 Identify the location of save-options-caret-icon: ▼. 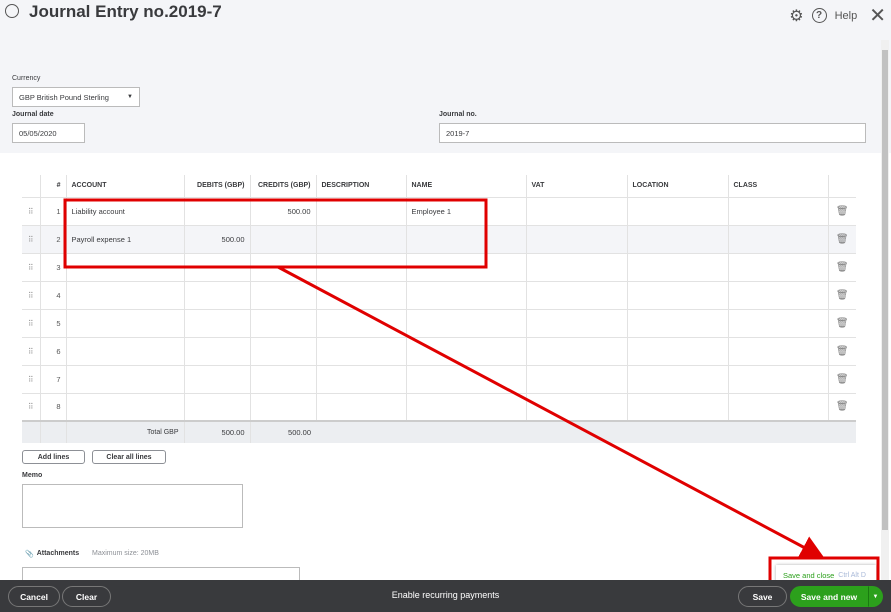
(875, 596).